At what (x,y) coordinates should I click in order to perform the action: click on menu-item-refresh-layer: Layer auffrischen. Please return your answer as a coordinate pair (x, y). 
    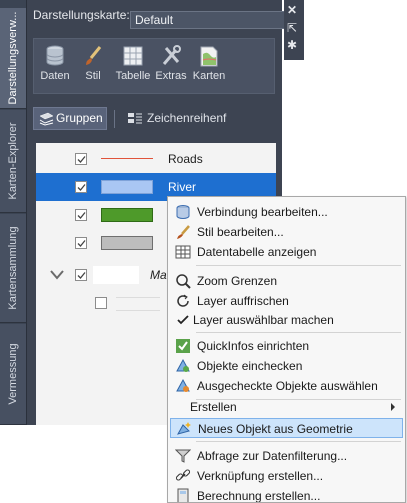
    Looking at the image, I should click on (286, 301).